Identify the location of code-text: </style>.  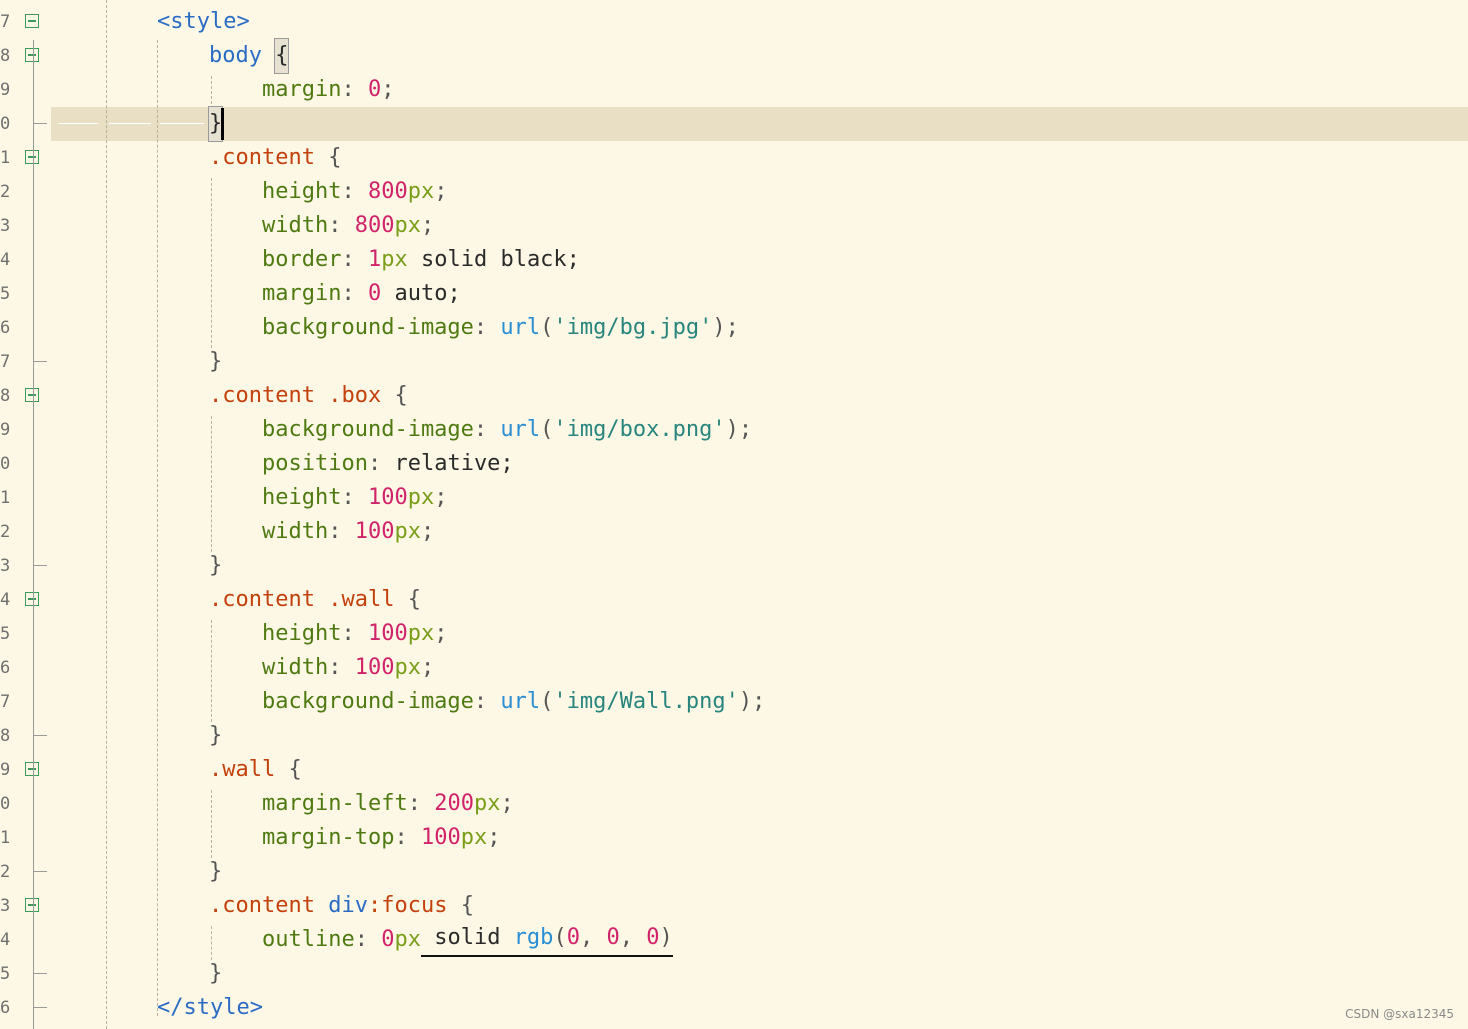
(210, 1008).